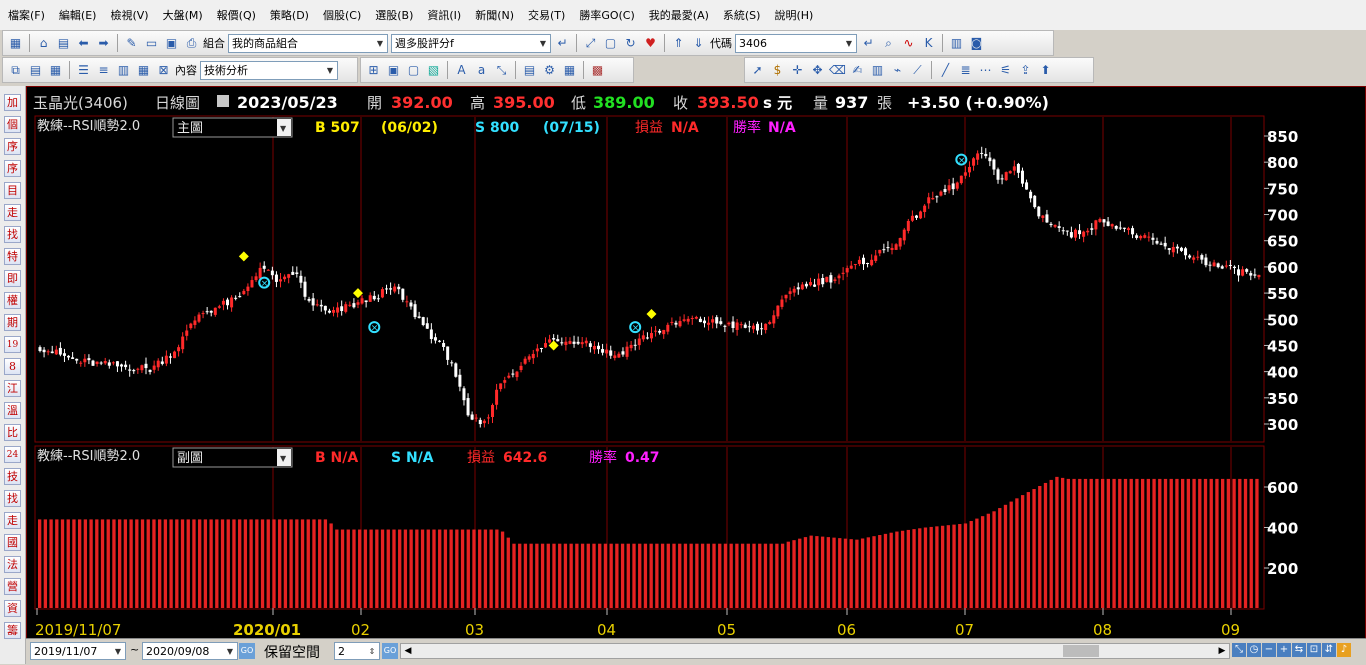 The image size is (1366, 665). What do you see at coordinates (357, 651) in the screenshot?
I see `keep-space-stepper: 2 ⇕` at bounding box center [357, 651].